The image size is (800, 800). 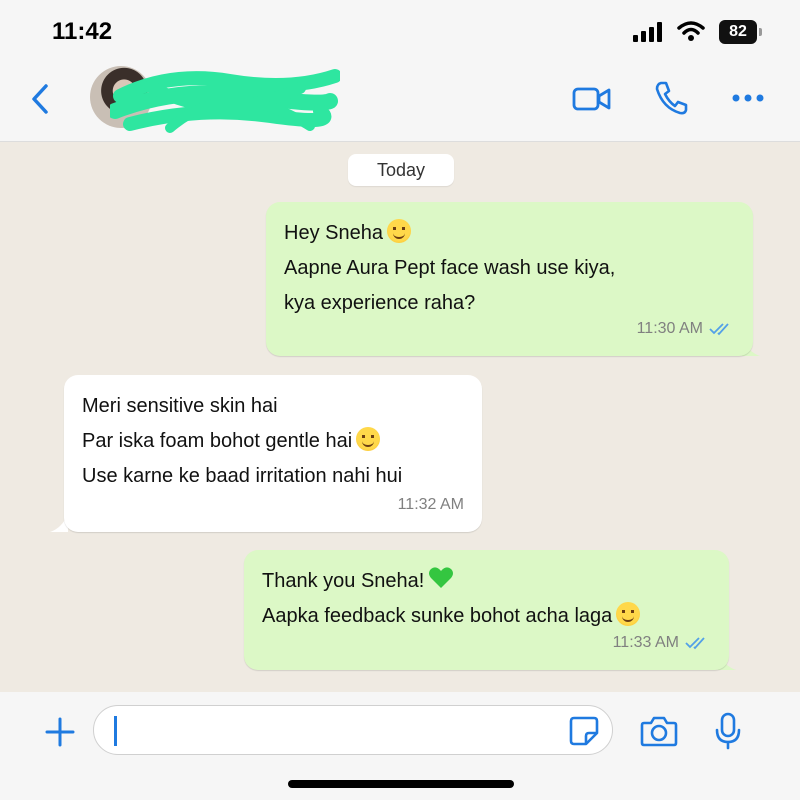 What do you see at coordinates (691, 31) in the screenshot?
I see `wifi-icon` at bounding box center [691, 31].